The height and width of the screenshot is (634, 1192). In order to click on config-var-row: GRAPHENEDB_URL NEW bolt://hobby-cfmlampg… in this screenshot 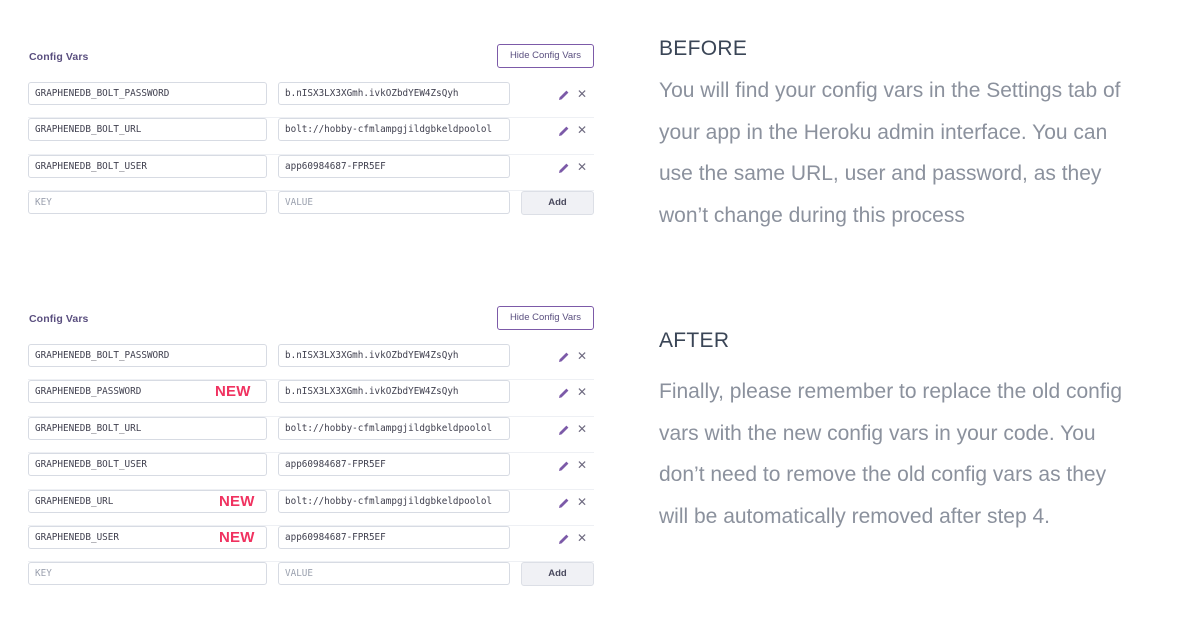, I will do `click(311, 507)`.